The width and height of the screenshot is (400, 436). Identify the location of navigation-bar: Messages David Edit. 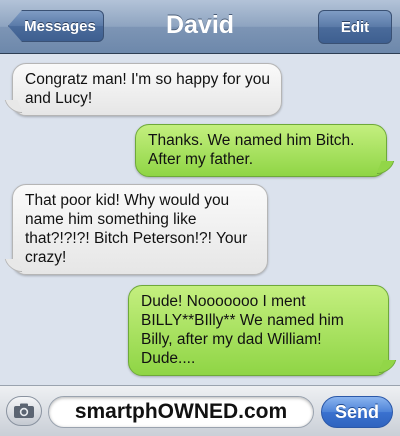
(200, 27).